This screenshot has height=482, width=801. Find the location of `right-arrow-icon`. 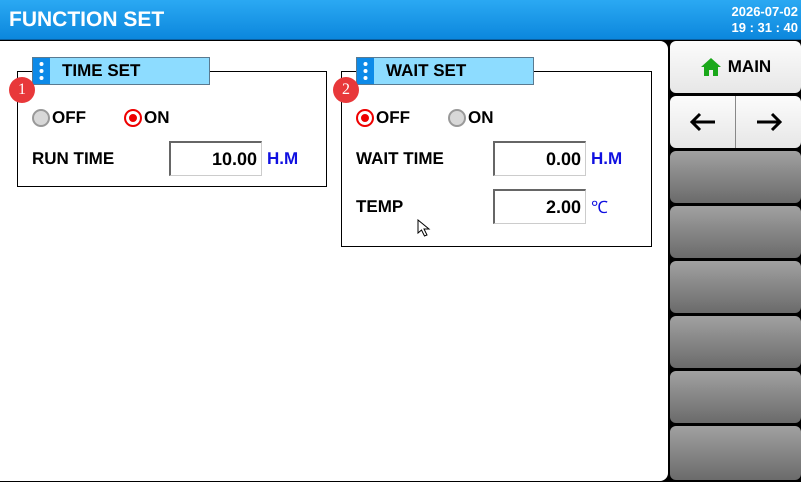

right-arrow-icon is located at coordinates (768, 122).